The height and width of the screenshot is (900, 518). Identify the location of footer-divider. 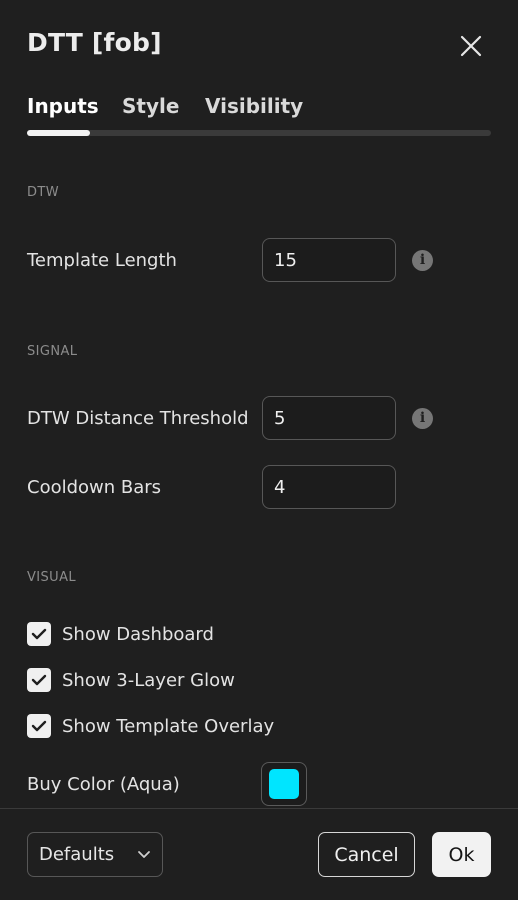
(259, 808).